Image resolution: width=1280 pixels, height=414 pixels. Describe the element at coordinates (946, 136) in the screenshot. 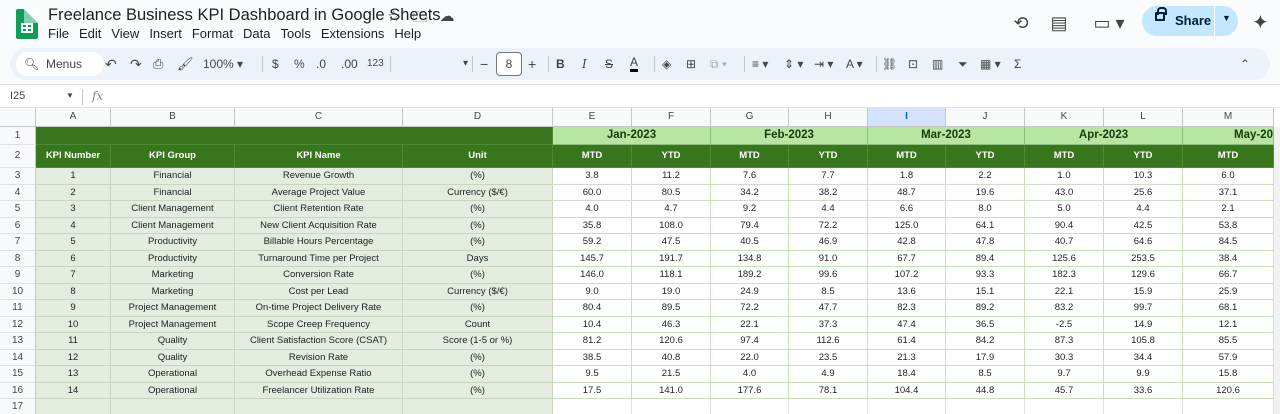

I see `month-header: Mar-2023` at that location.